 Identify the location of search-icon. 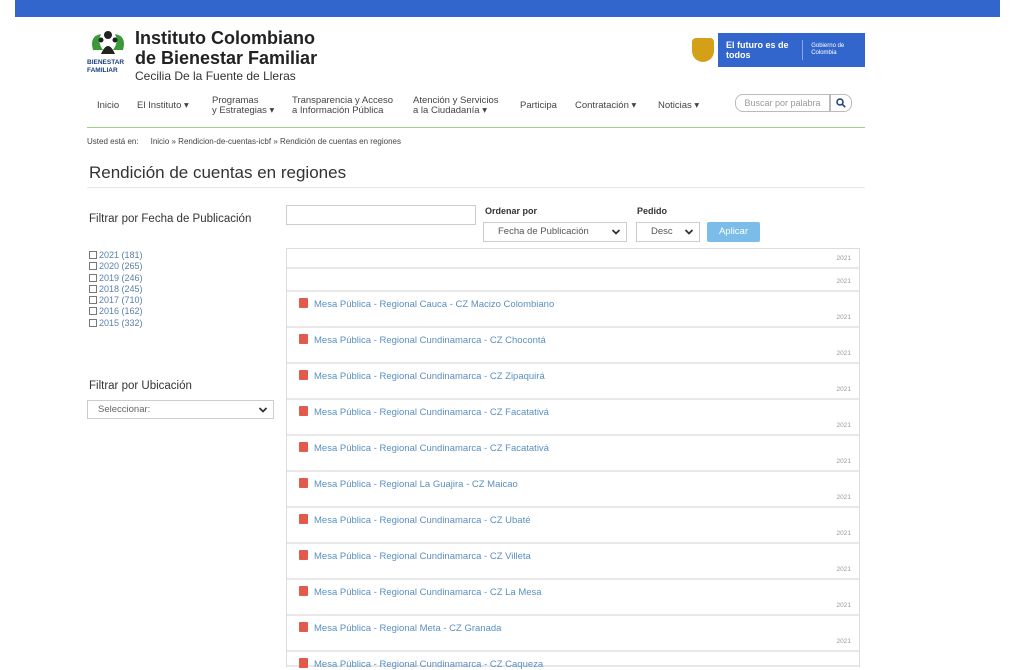
(841, 103).